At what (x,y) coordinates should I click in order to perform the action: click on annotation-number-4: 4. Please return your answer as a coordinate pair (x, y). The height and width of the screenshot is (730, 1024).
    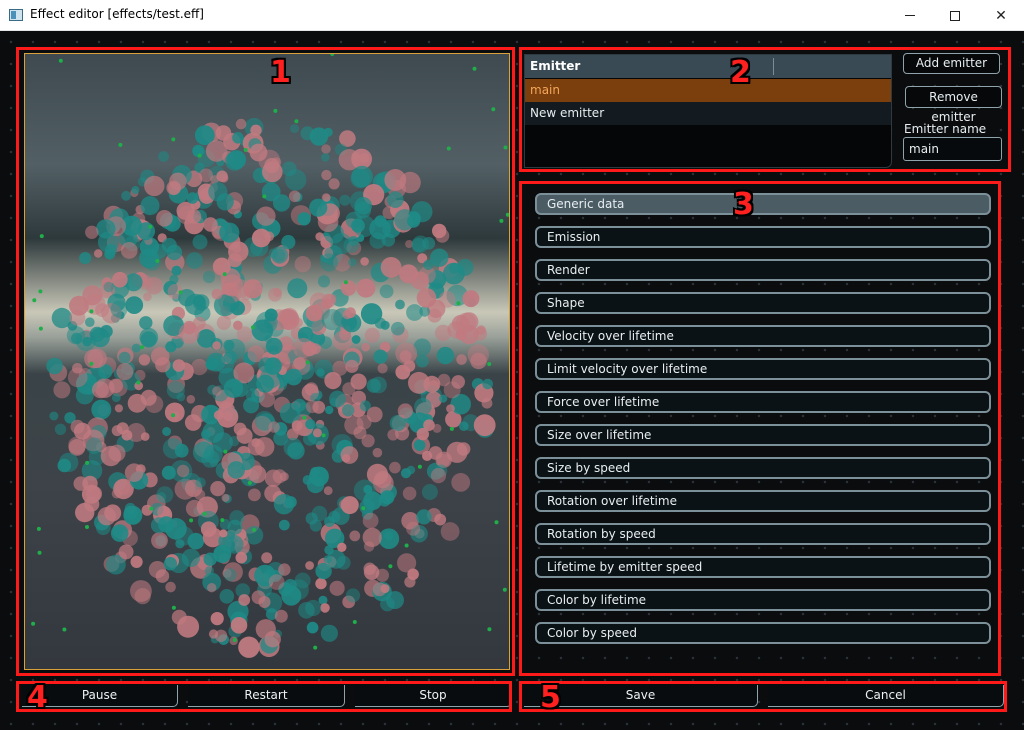
    Looking at the image, I should click on (37, 697).